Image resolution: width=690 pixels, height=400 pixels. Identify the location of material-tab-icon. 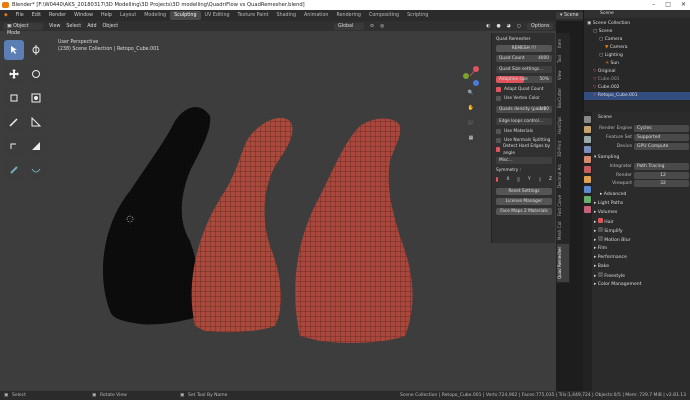
(587, 209).